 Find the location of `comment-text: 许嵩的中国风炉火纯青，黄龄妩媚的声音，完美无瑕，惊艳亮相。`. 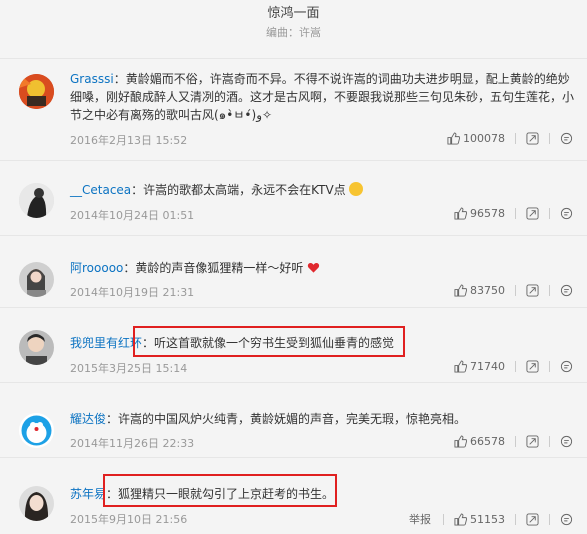

comment-text: 许嵩的中国风炉火纯青，黄龄妩媚的声音，完美无瑕，惊艳亮相。 is located at coordinates (292, 419).